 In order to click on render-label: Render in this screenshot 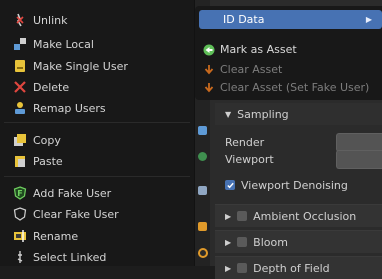, I will do `click(245, 142)`.